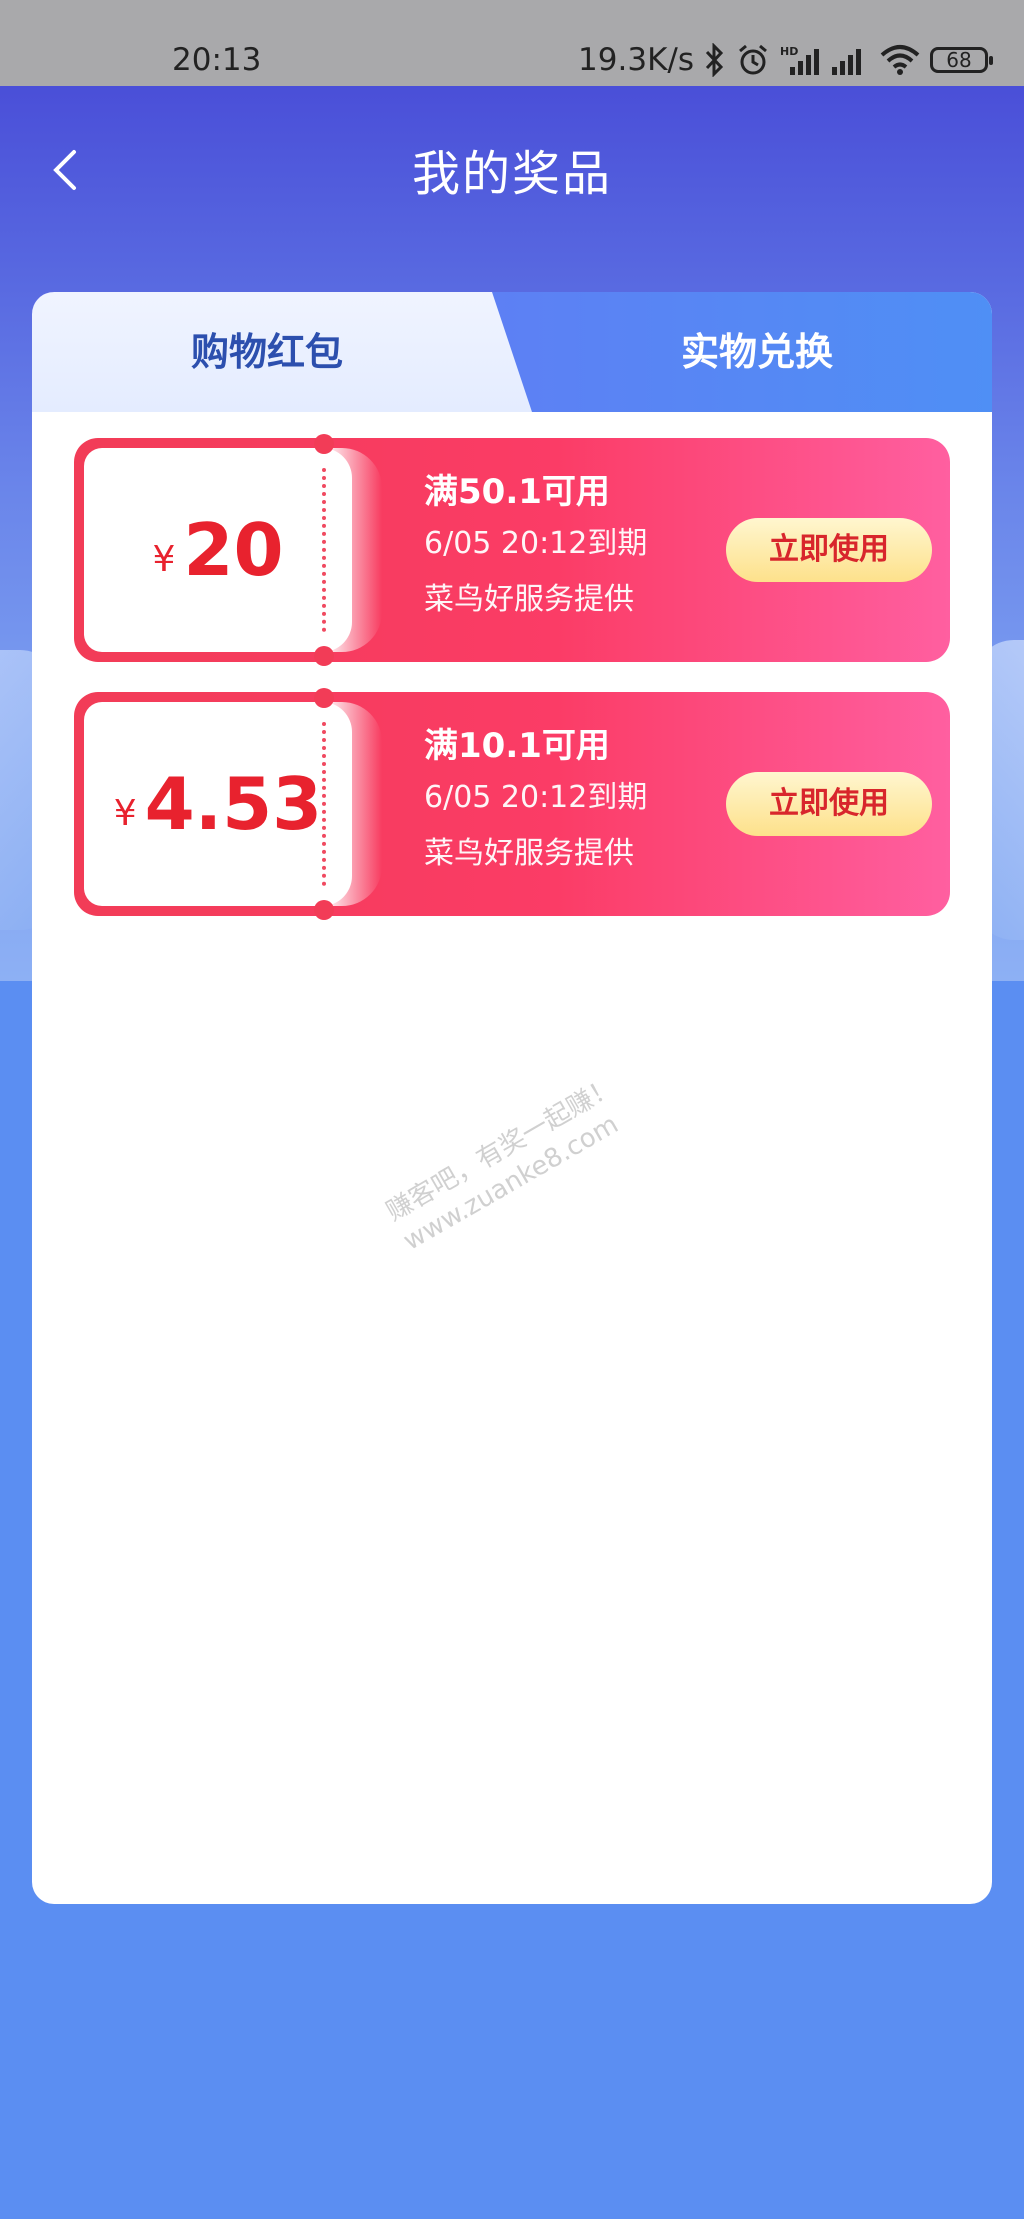 The image size is (1024, 2219). I want to click on coupon-info: 满10.1可用 6/05 20:12到期 菜鸟好服务提供, so click(535, 800).